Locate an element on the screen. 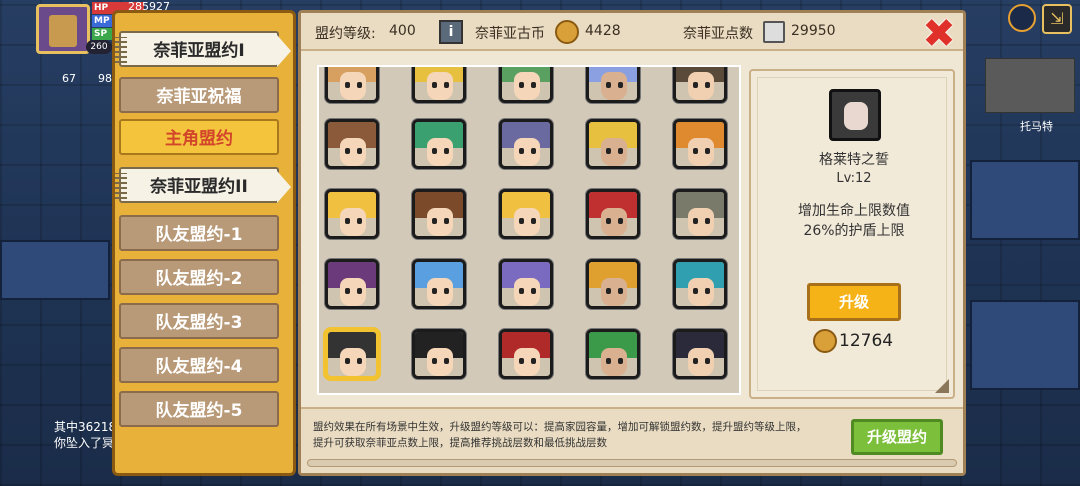  chat-line: 你坠入了冥 is located at coordinates (84, 443).